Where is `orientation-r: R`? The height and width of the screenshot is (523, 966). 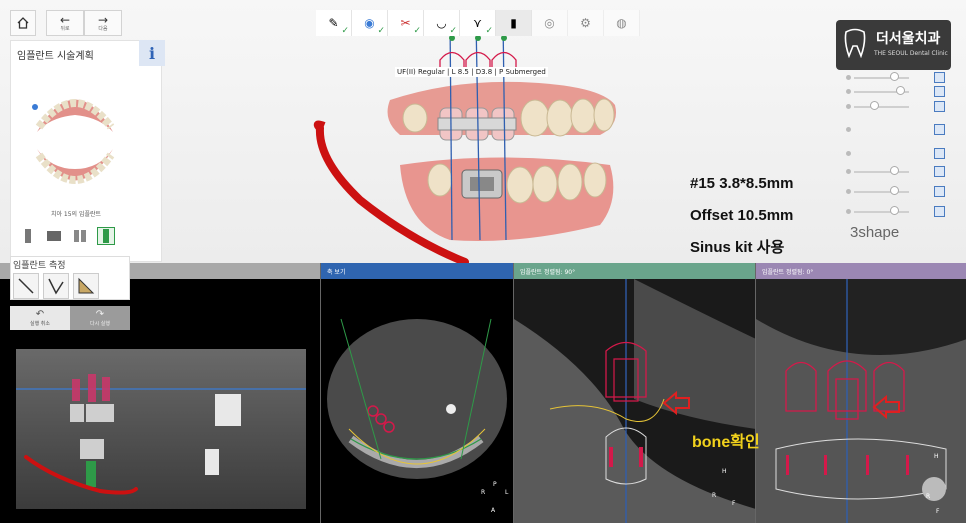 orientation-r: R is located at coordinates (483, 492).